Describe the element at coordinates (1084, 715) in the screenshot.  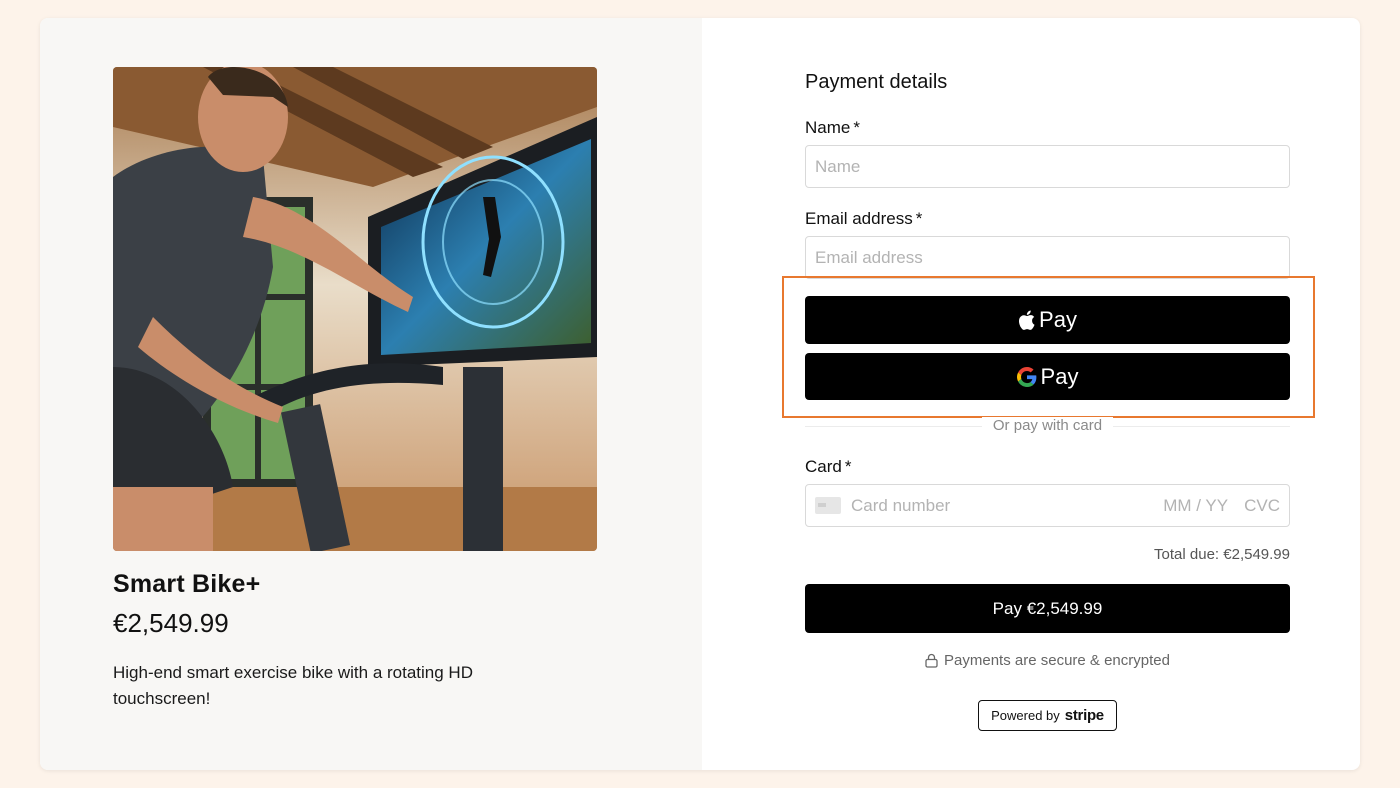
I see `stripe-logo: stripe` at that location.